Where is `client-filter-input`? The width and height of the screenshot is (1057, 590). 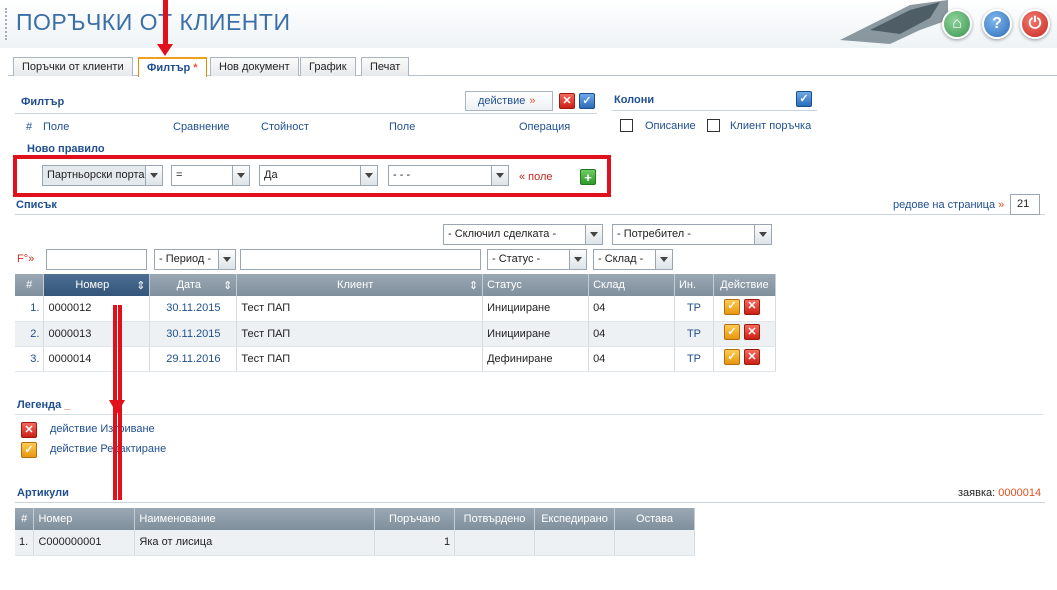
client-filter-input is located at coordinates (360, 259).